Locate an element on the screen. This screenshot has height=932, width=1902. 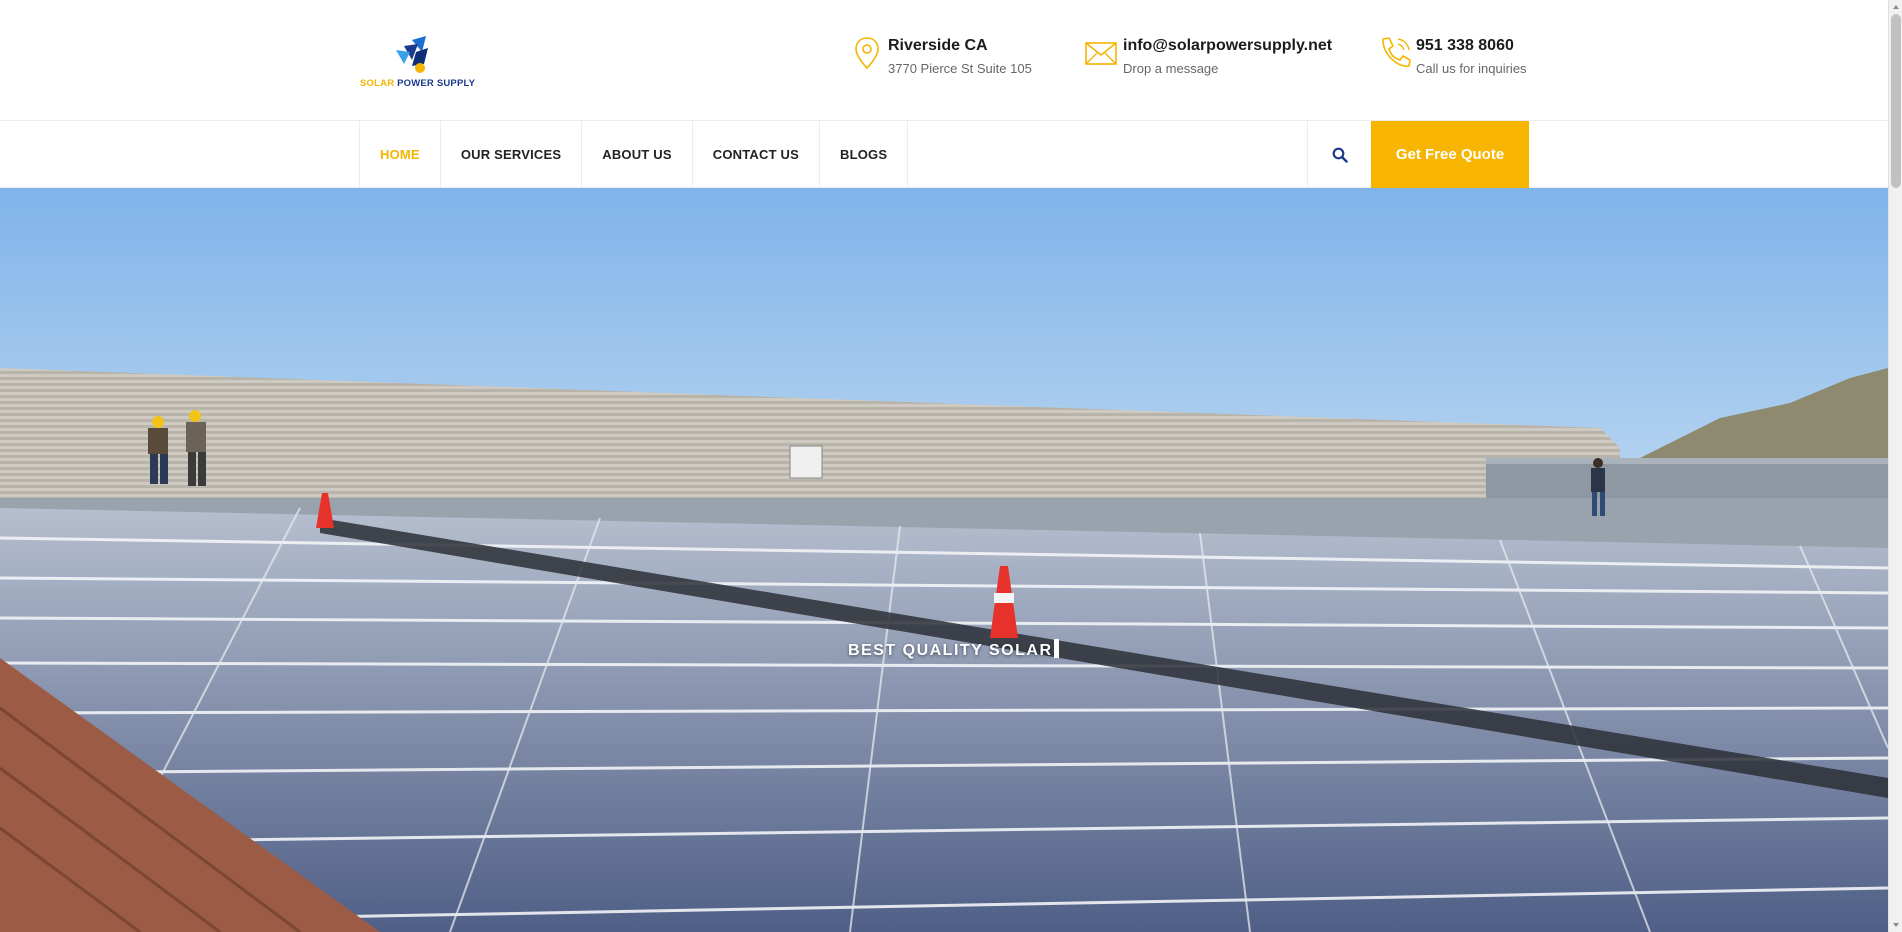
hero-caption: BEST QUALITY SOLAR is located at coordinates (953, 649).